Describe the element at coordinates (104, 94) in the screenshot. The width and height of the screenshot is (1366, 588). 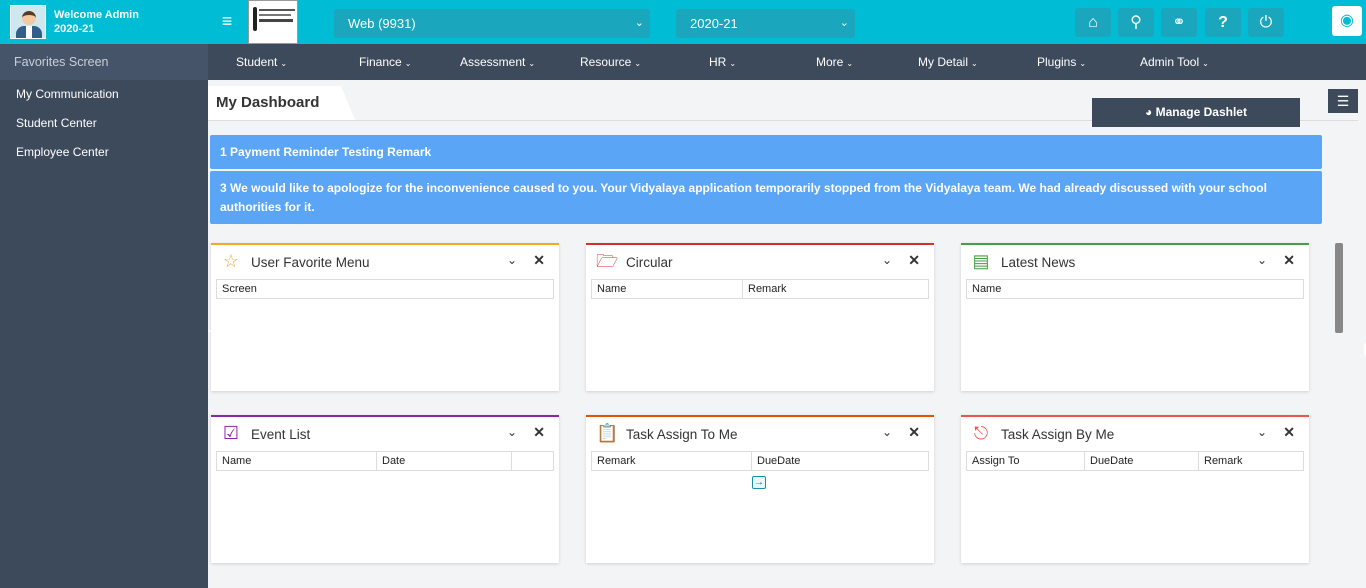
I see `sidebar-item-my-communication: My Communication` at that location.